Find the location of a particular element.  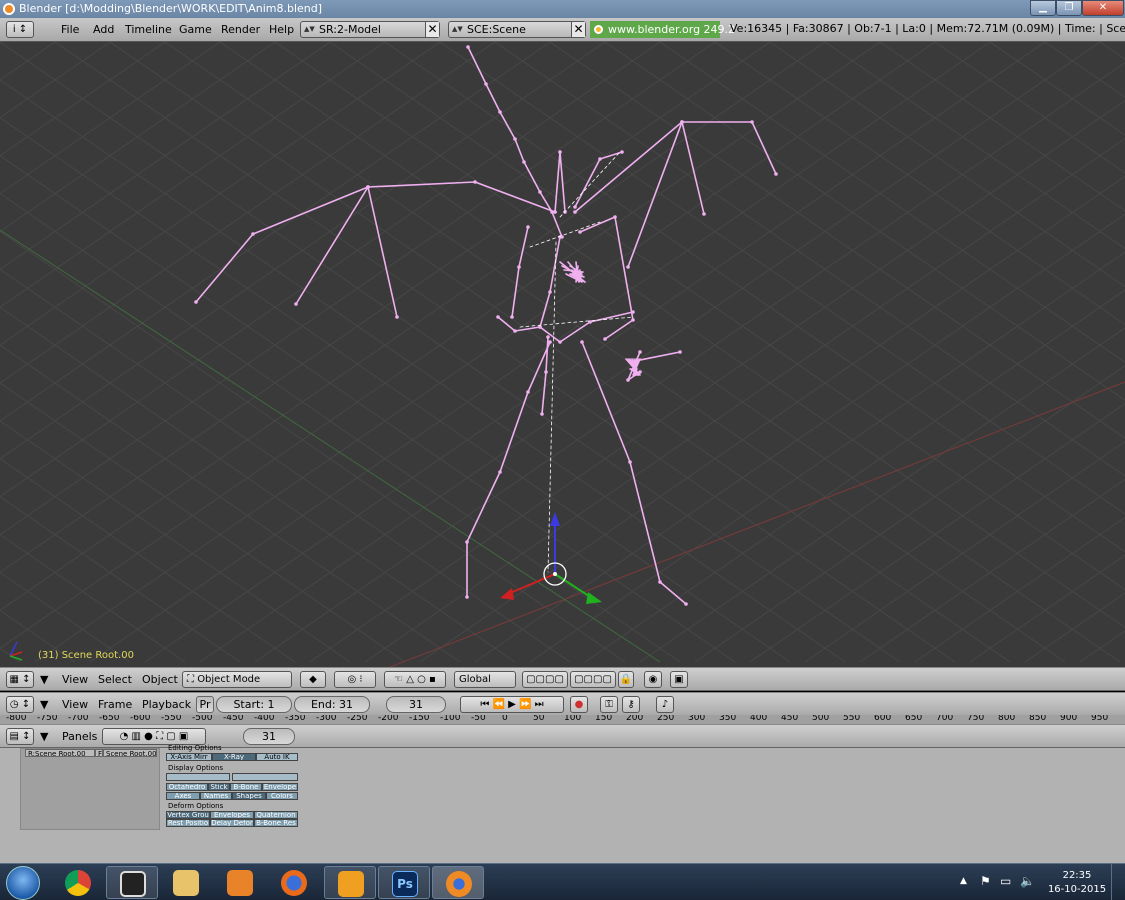

start-button is located at coordinates (23, 883).